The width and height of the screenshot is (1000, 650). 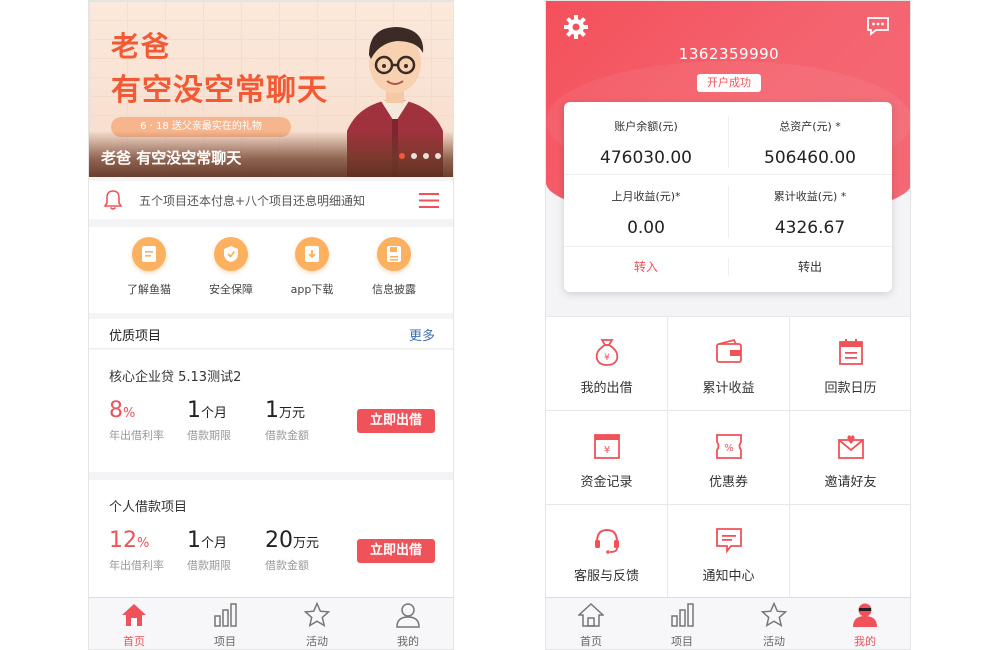 I want to click on grid-item-coupons: % 优惠券, so click(x=729, y=458).